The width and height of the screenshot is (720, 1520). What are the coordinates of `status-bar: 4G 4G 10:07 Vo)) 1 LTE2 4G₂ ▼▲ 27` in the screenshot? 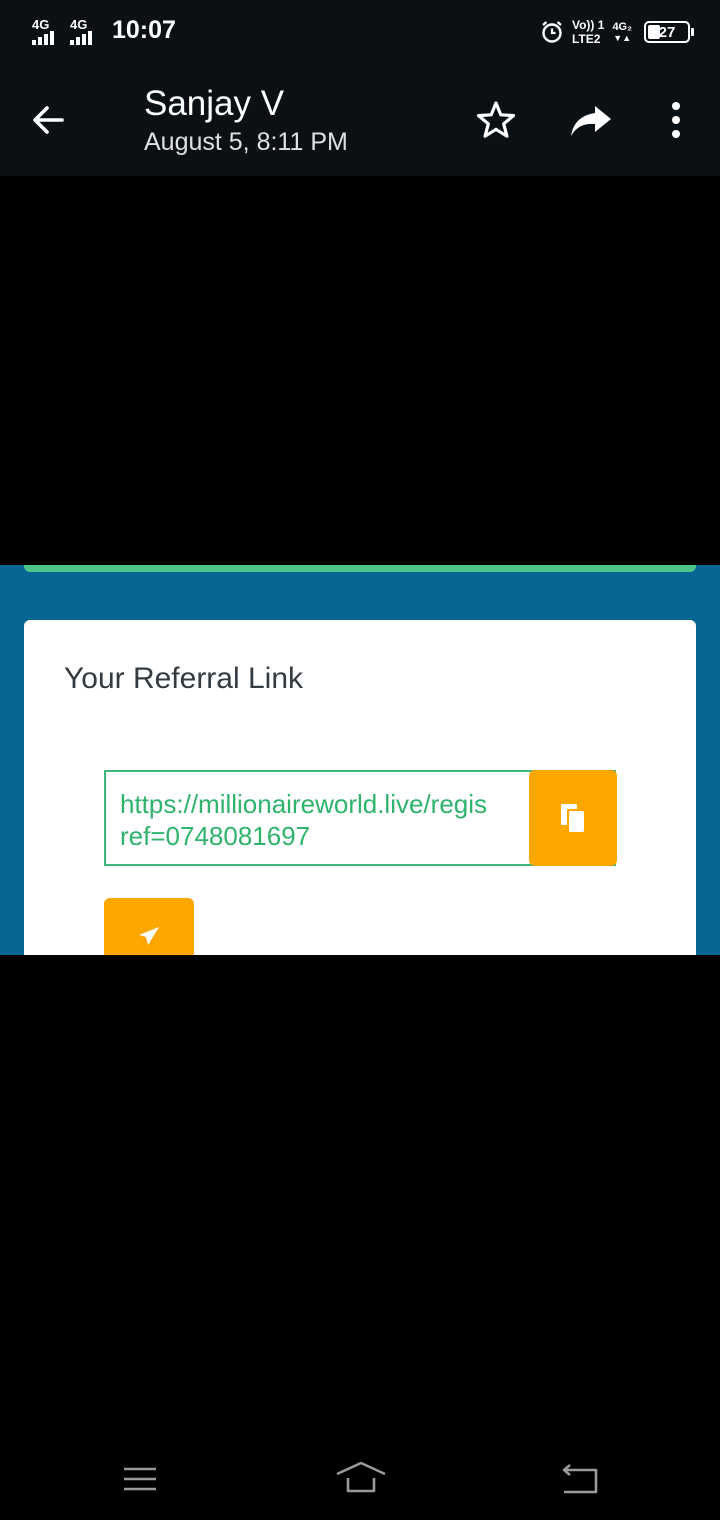 It's located at (360, 33).